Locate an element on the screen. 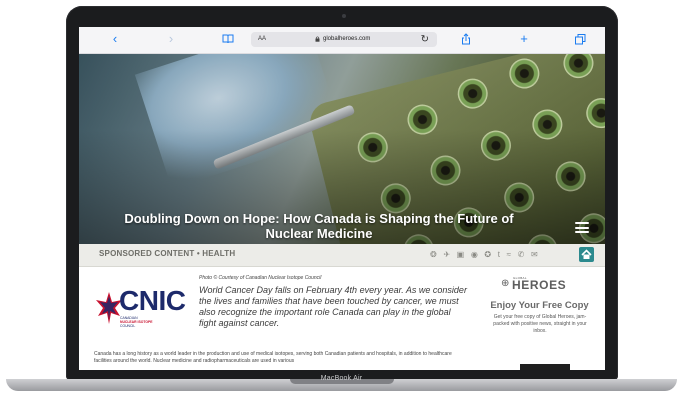  book-icon is located at coordinates (228, 39).